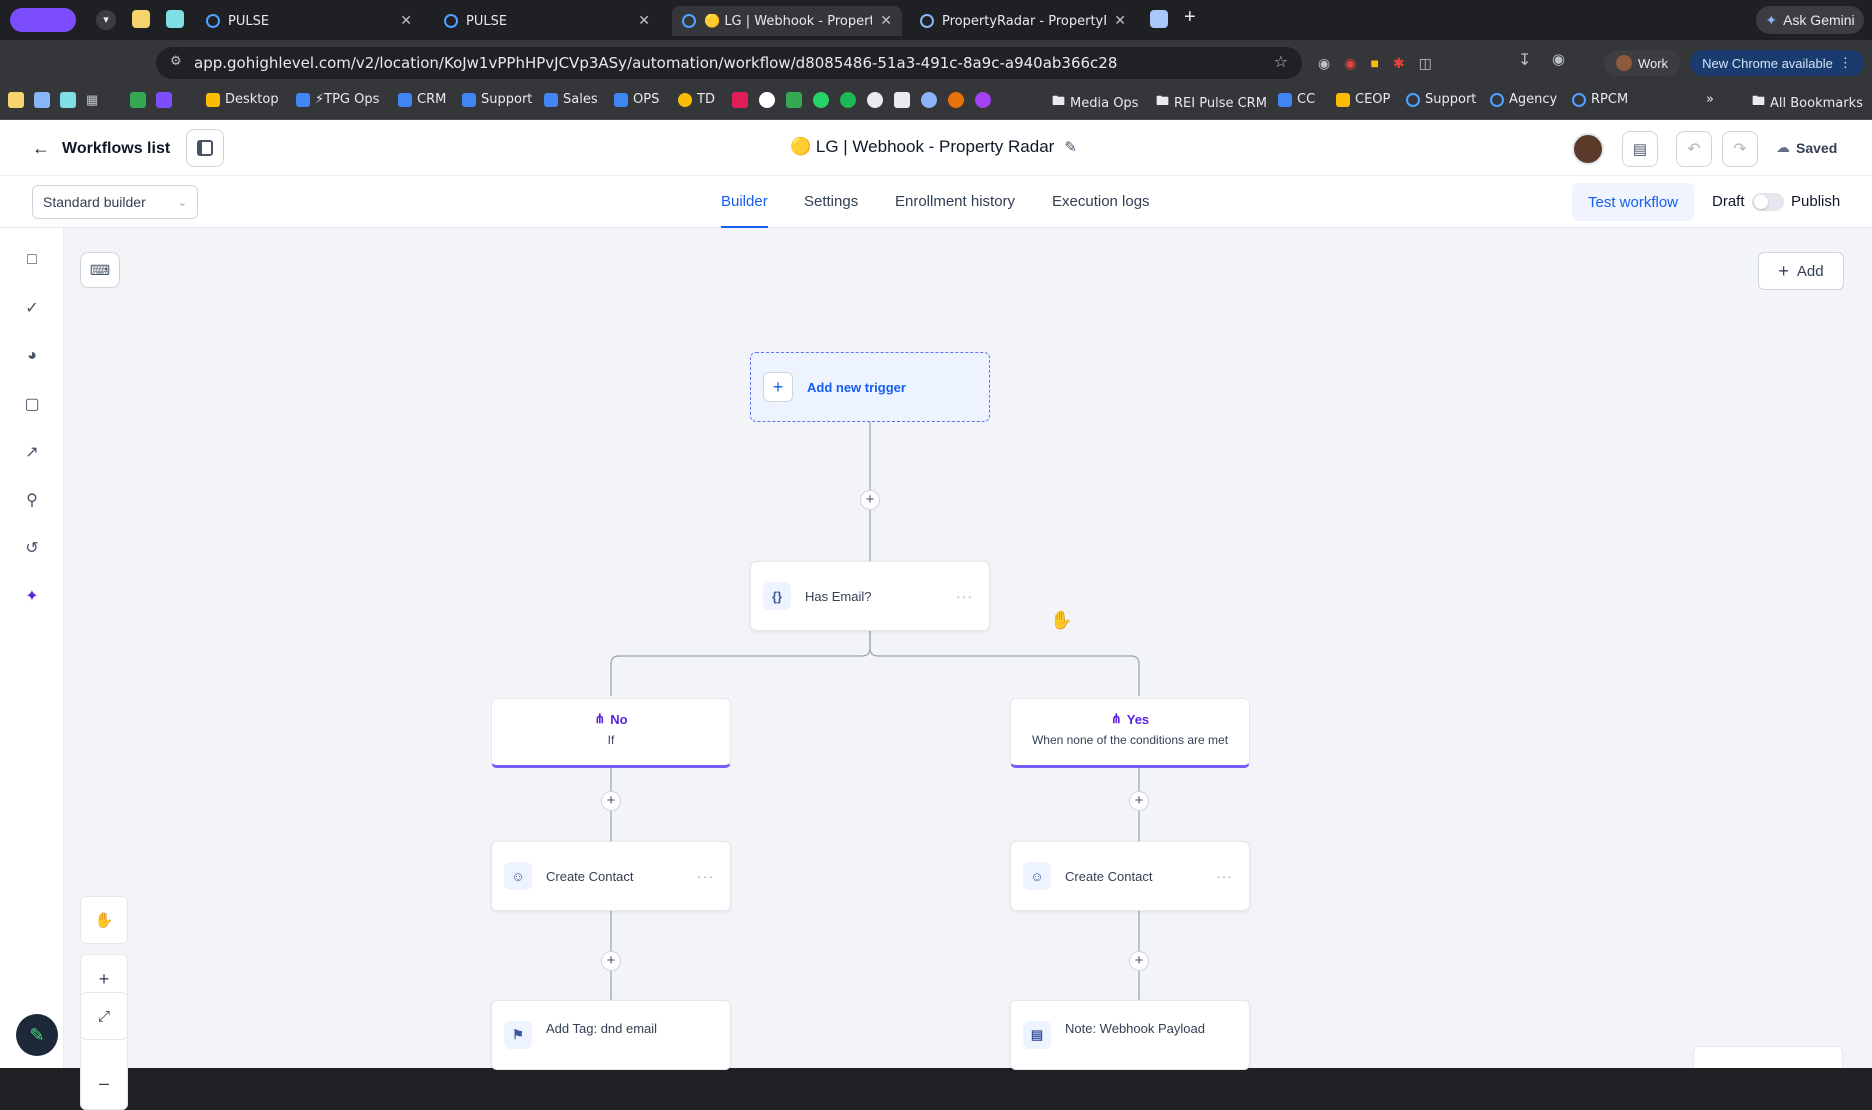 This screenshot has height=1110, width=1872. What do you see at coordinates (100, 270) in the screenshot?
I see `keyboard-shortcuts-icon: ⌨` at bounding box center [100, 270].